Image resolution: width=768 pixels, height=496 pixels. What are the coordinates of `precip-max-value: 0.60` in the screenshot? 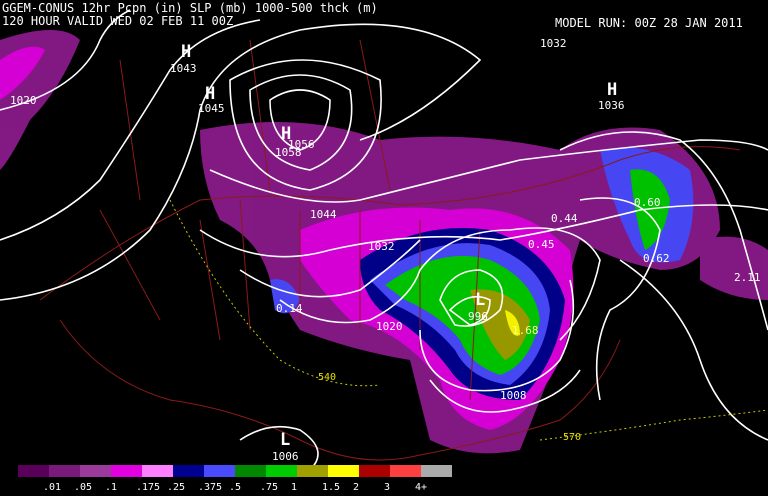 It's located at (647, 202).